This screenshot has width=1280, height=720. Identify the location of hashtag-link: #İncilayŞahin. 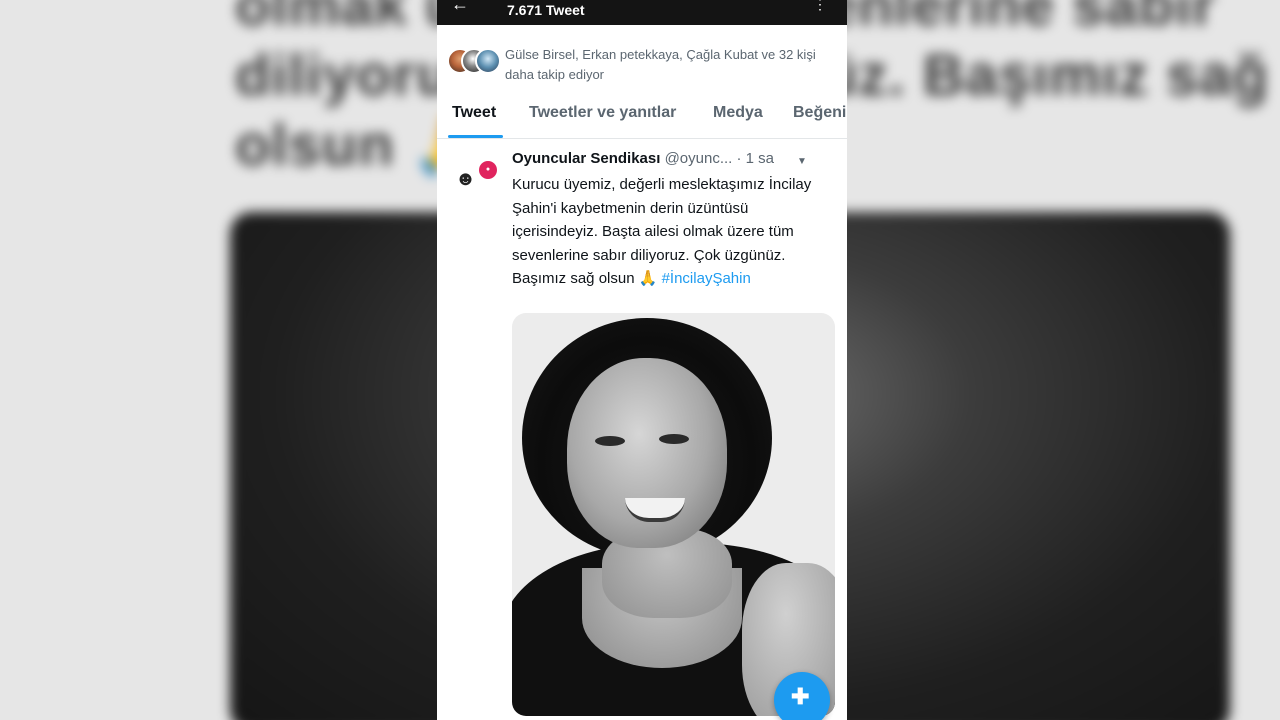
(706, 278).